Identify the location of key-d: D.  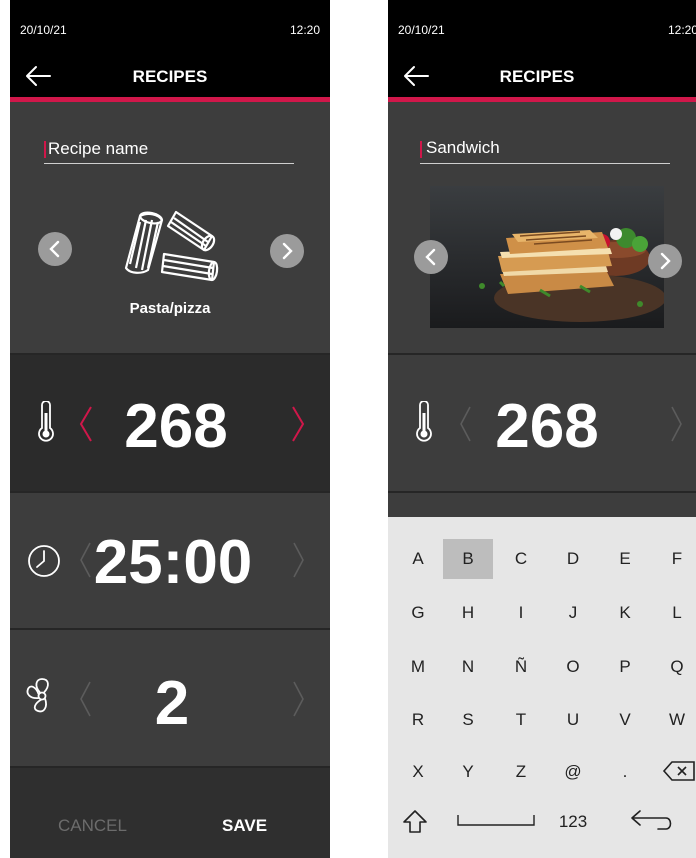
(573, 559).